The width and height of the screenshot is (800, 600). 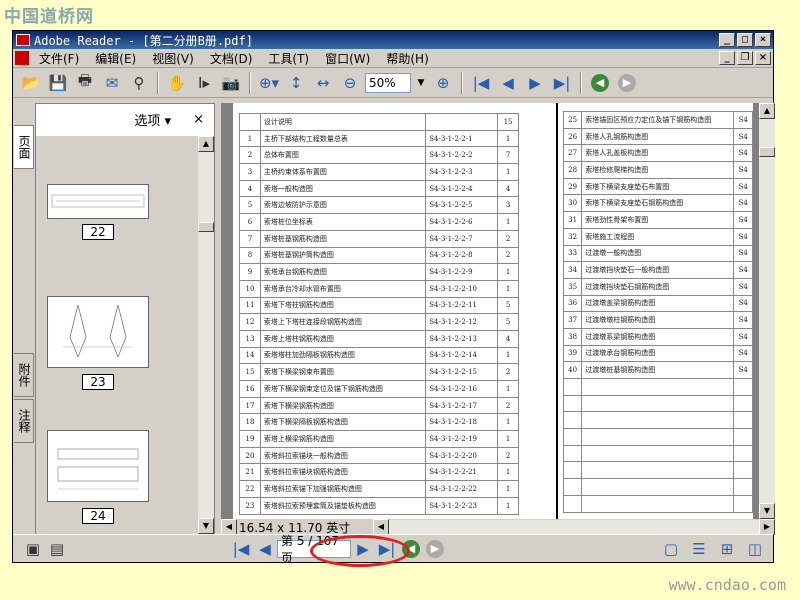 I want to click on table-cell: 索塔锚固区预应力定位及锚下钢筋构造图, so click(x=658, y=120).